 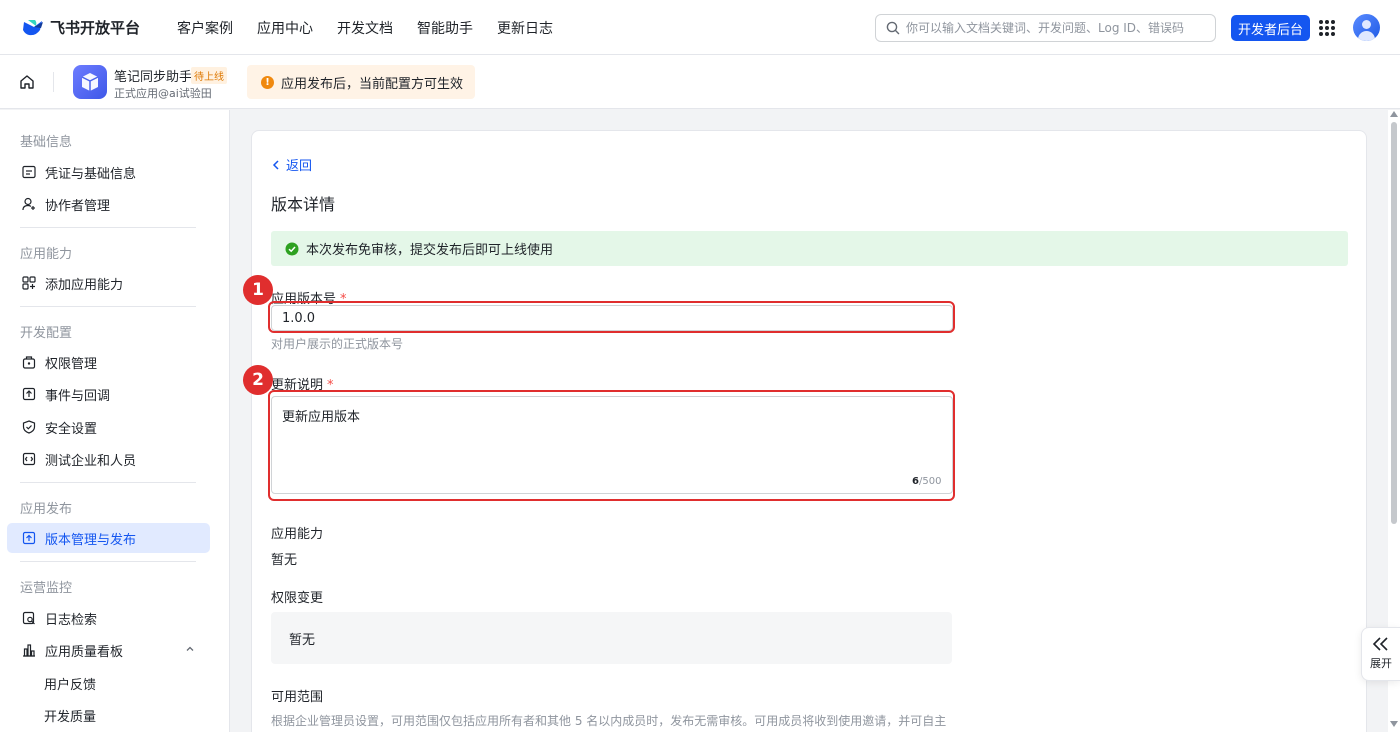 I want to click on sidebar-item-log-search: 日志检索, so click(x=108, y=618).